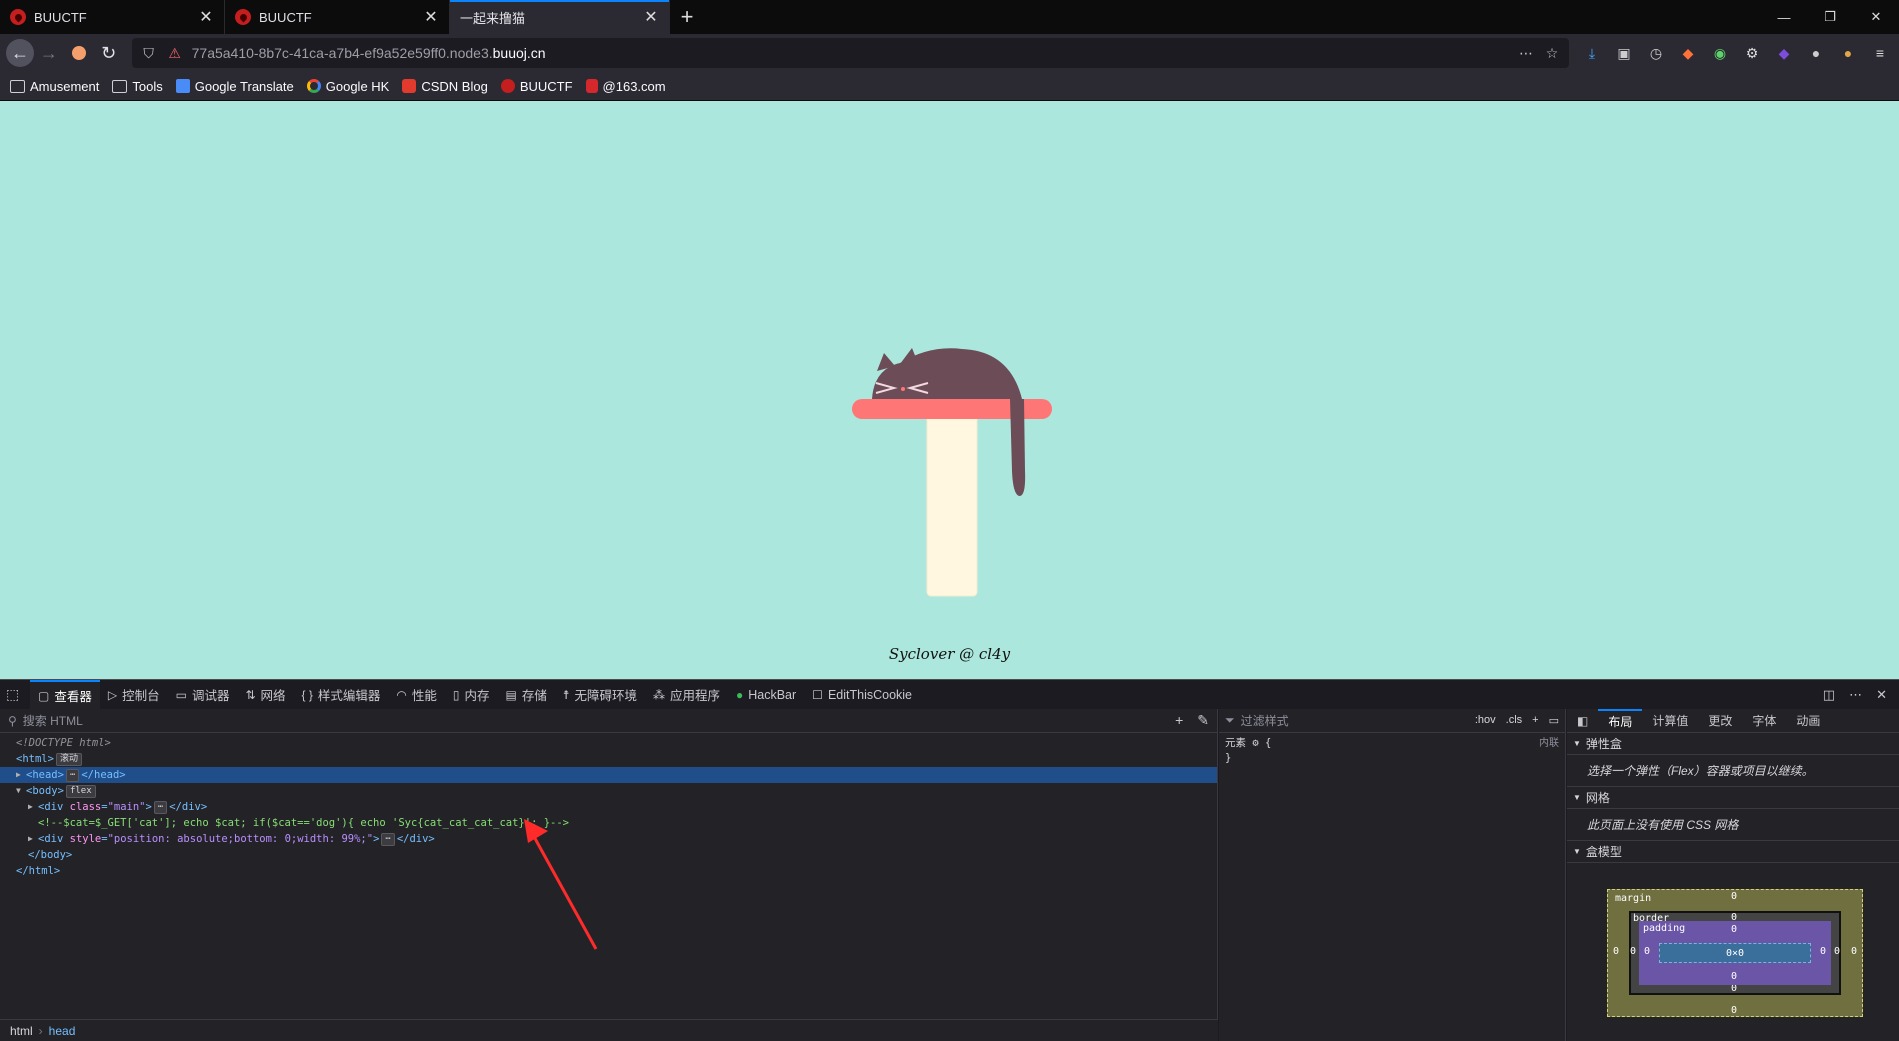 This screenshot has height=1041, width=1899. Describe the element at coordinates (1633, 951) in the screenshot. I see `border-left-value: 0` at that location.